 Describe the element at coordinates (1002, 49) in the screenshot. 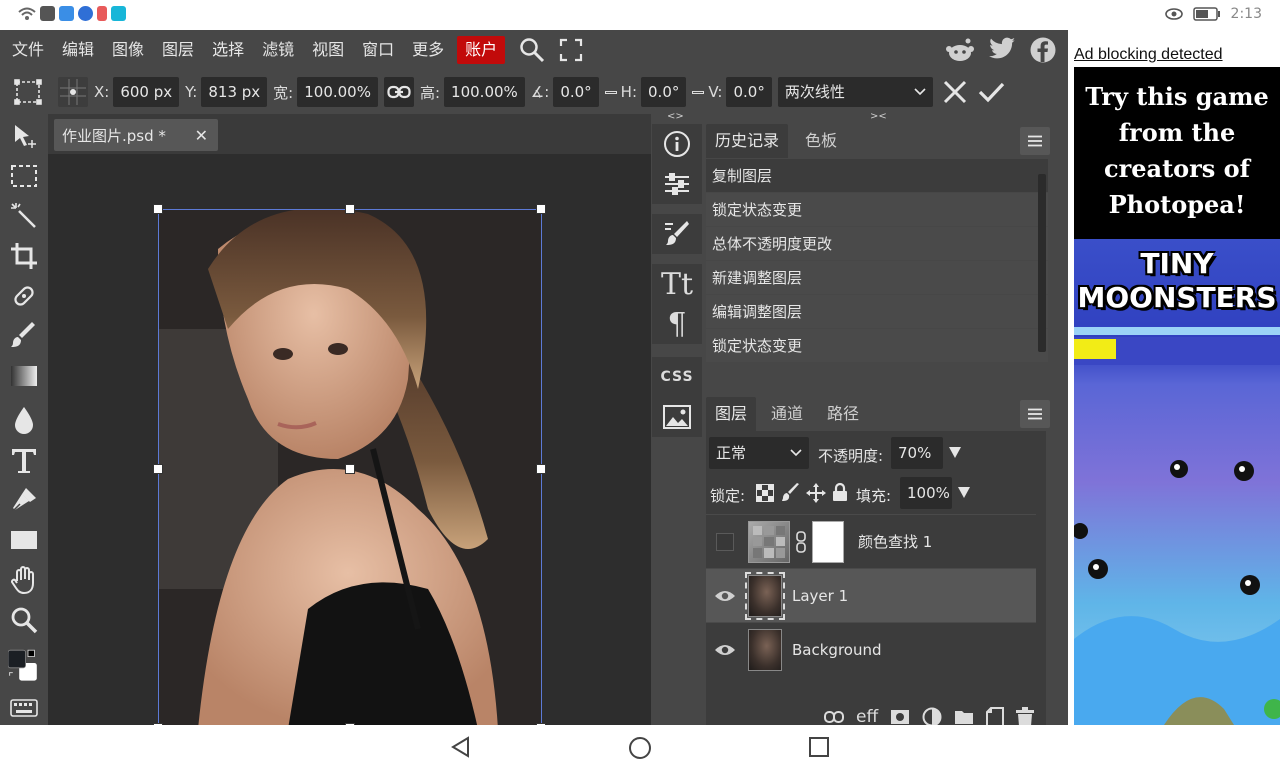

I see `twitter-icon` at that location.